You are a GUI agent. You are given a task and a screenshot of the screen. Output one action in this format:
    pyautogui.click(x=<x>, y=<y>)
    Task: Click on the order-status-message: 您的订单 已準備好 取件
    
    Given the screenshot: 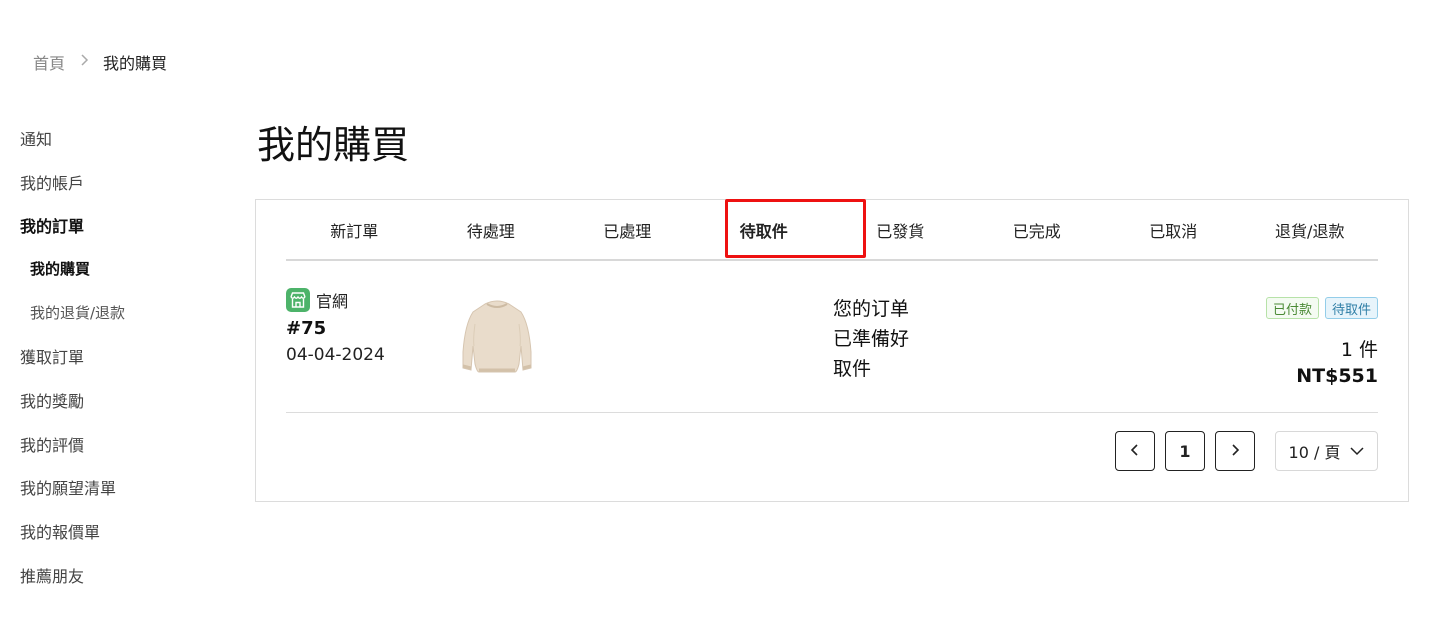 What is the action you would take?
    pyautogui.click(x=871, y=339)
    